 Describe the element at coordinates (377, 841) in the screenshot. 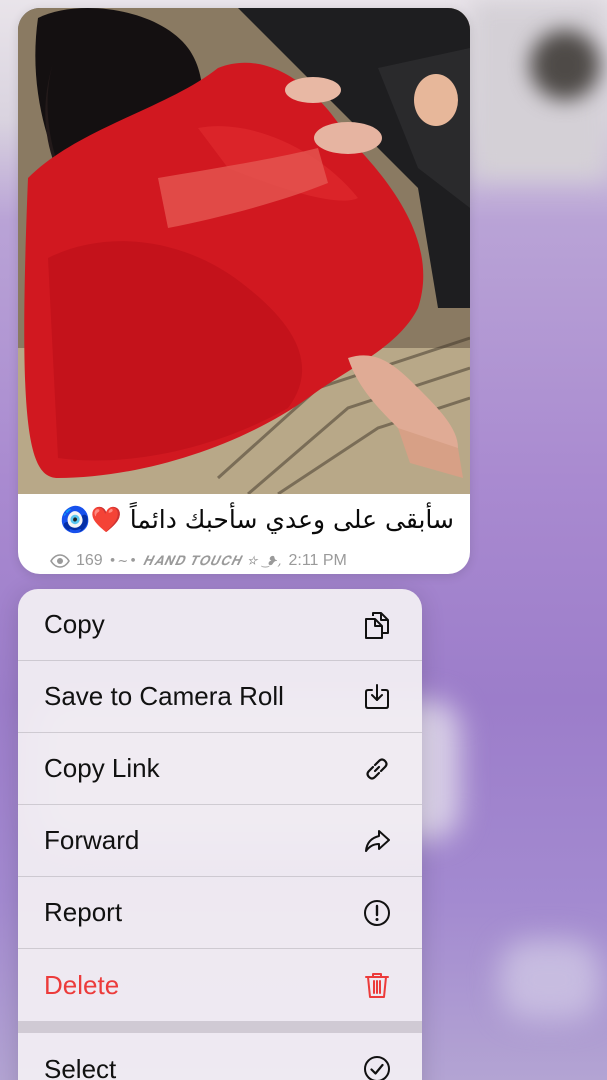

I see `forward-arrow-icon` at that location.